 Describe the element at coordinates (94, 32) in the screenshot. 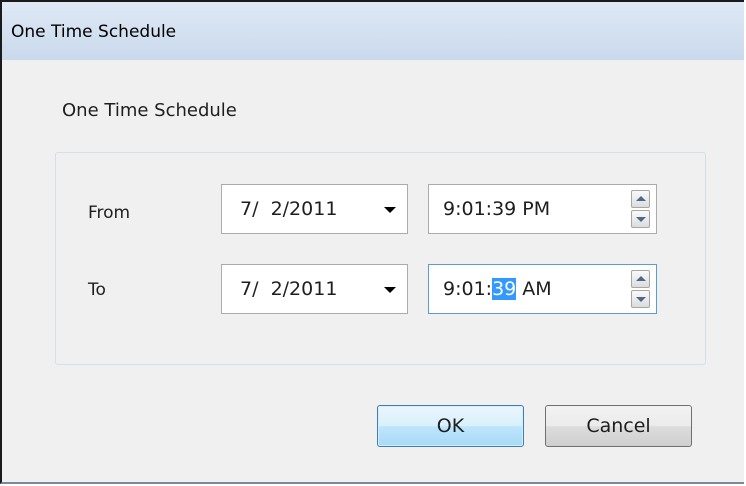

I see `window-title: One Time Schedule` at that location.